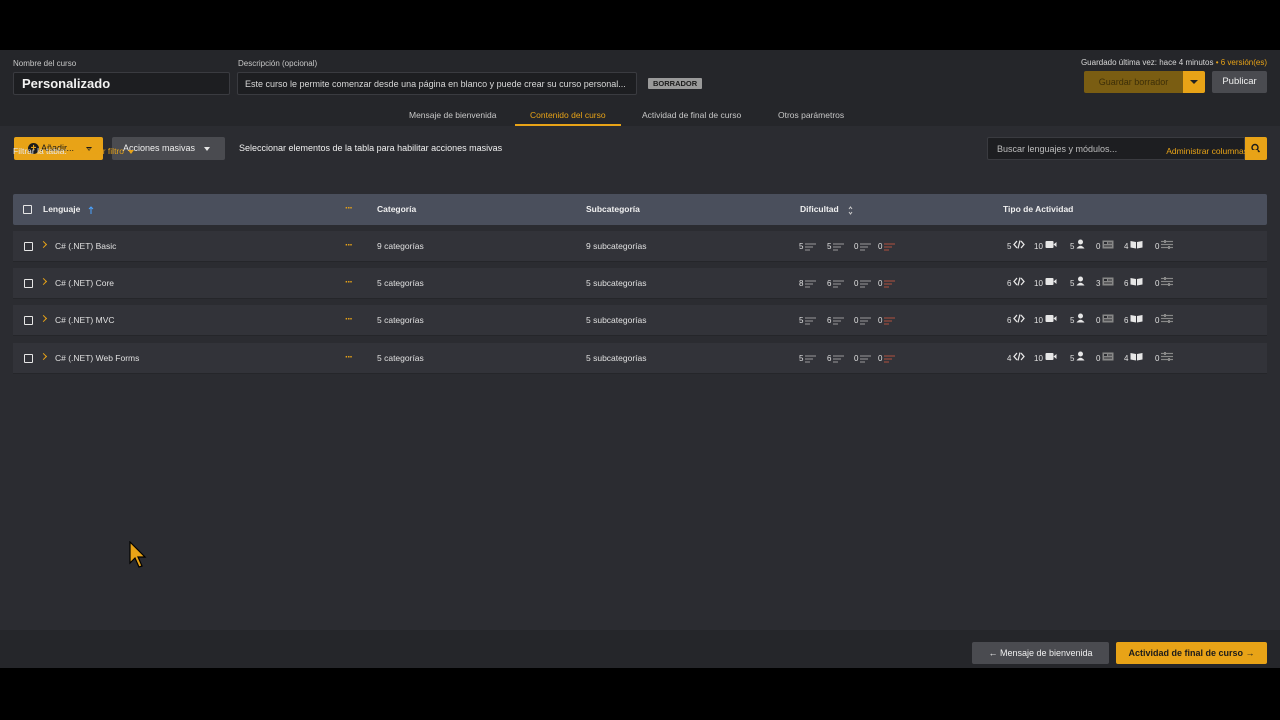 The width and height of the screenshot is (1280, 720). I want to click on activity-code: 4, so click(1016, 358).